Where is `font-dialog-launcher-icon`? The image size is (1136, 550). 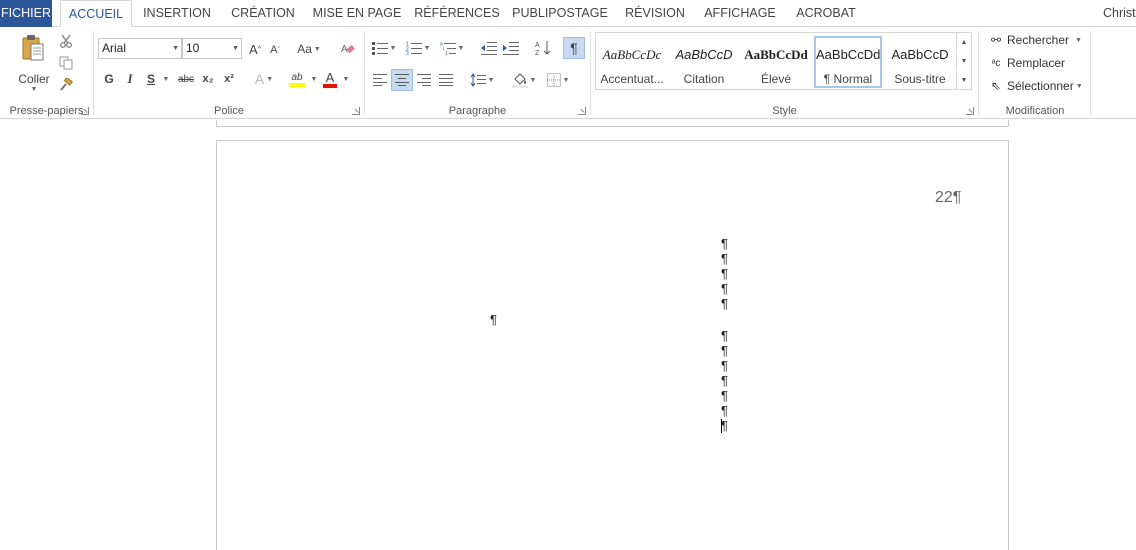 font-dialog-launcher-icon is located at coordinates (356, 111).